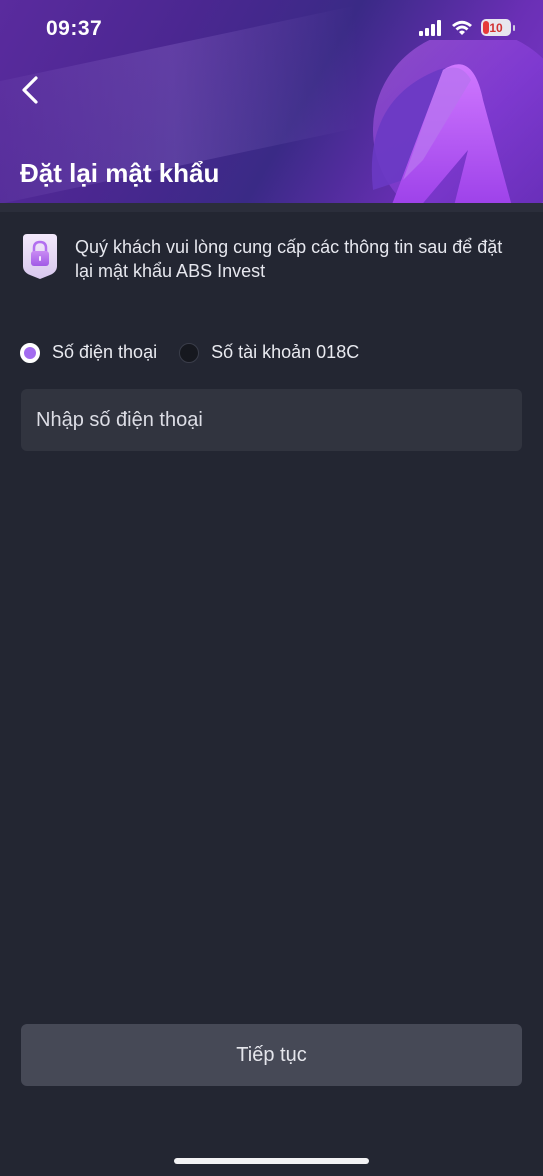  What do you see at coordinates (285, 352) in the screenshot?
I see `radio-label-account: Số tài khoản 018C` at bounding box center [285, 352].